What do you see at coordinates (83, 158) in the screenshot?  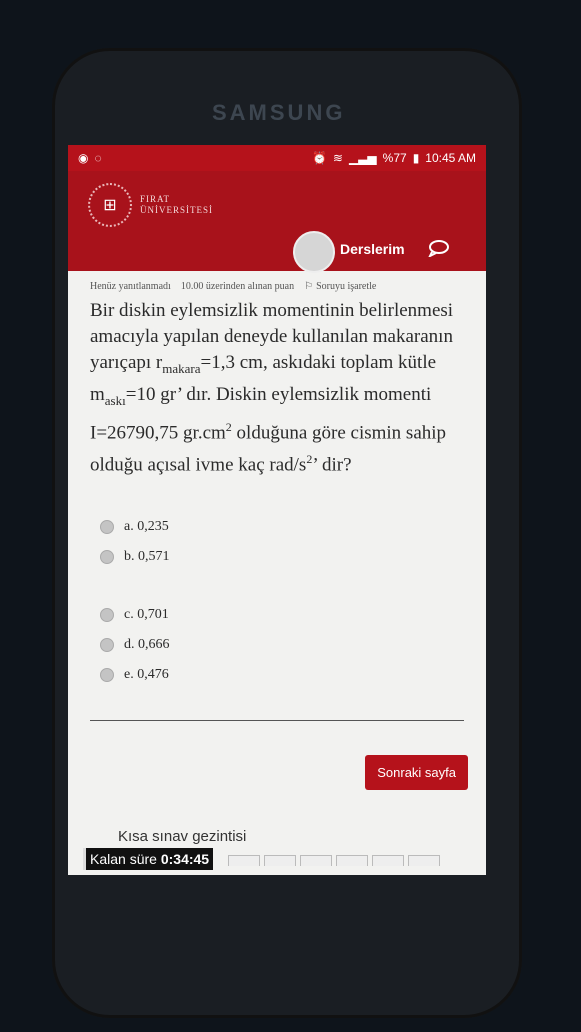 I see `notification-icon: ◉` at bounding box center [83, 158].